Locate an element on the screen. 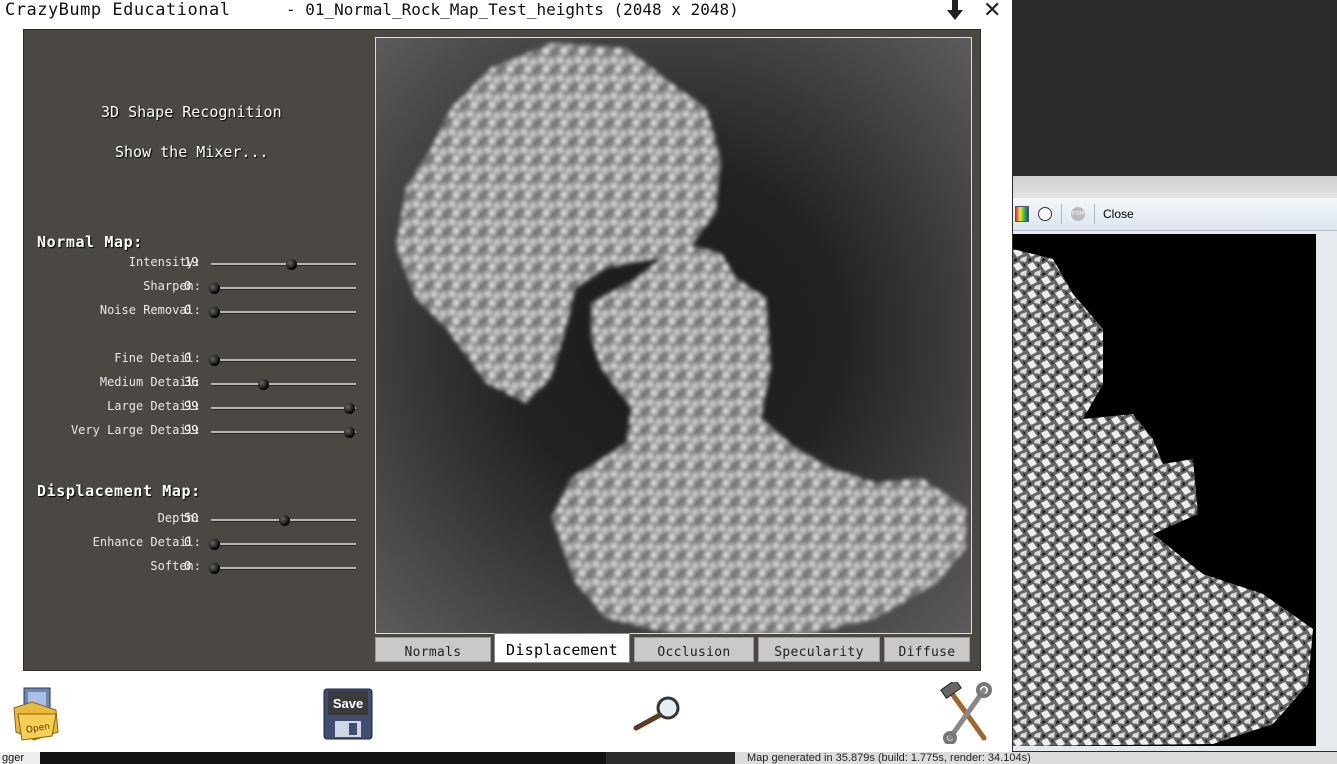  app-title: CrazyBump Educational is located at coordinates (118, 10).